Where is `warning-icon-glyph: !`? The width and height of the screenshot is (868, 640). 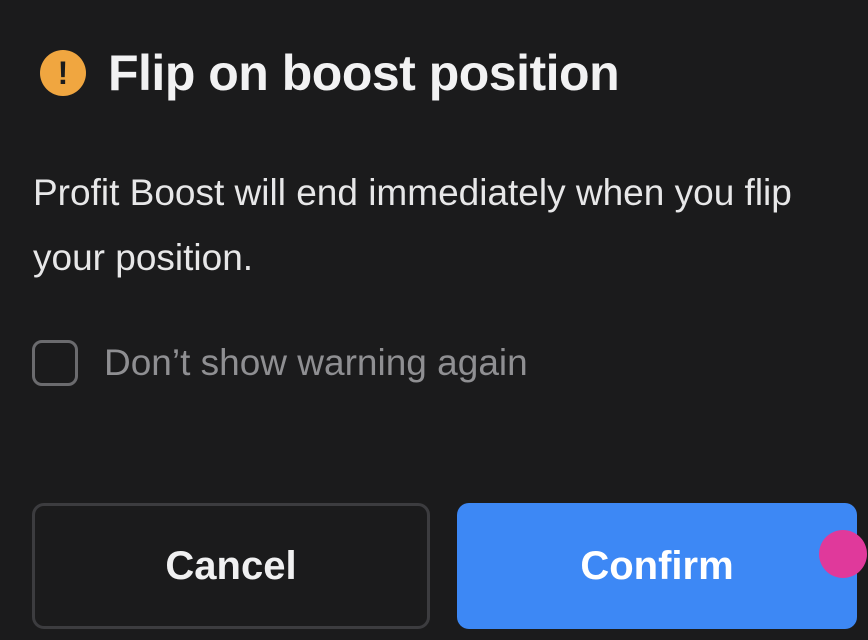
warning-icon-glyph: ! is located at coordinates (63, 73).